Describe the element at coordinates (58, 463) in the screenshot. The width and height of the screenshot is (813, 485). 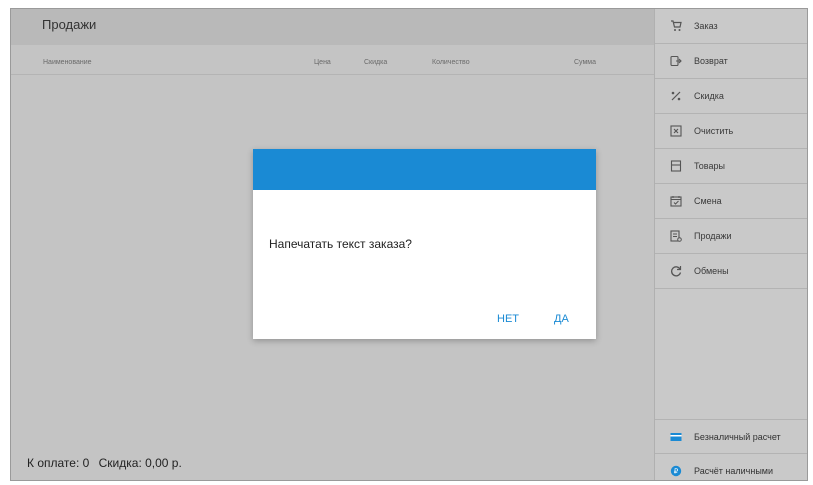
I see `amount-to-pay: К оплате: 0` at that location.